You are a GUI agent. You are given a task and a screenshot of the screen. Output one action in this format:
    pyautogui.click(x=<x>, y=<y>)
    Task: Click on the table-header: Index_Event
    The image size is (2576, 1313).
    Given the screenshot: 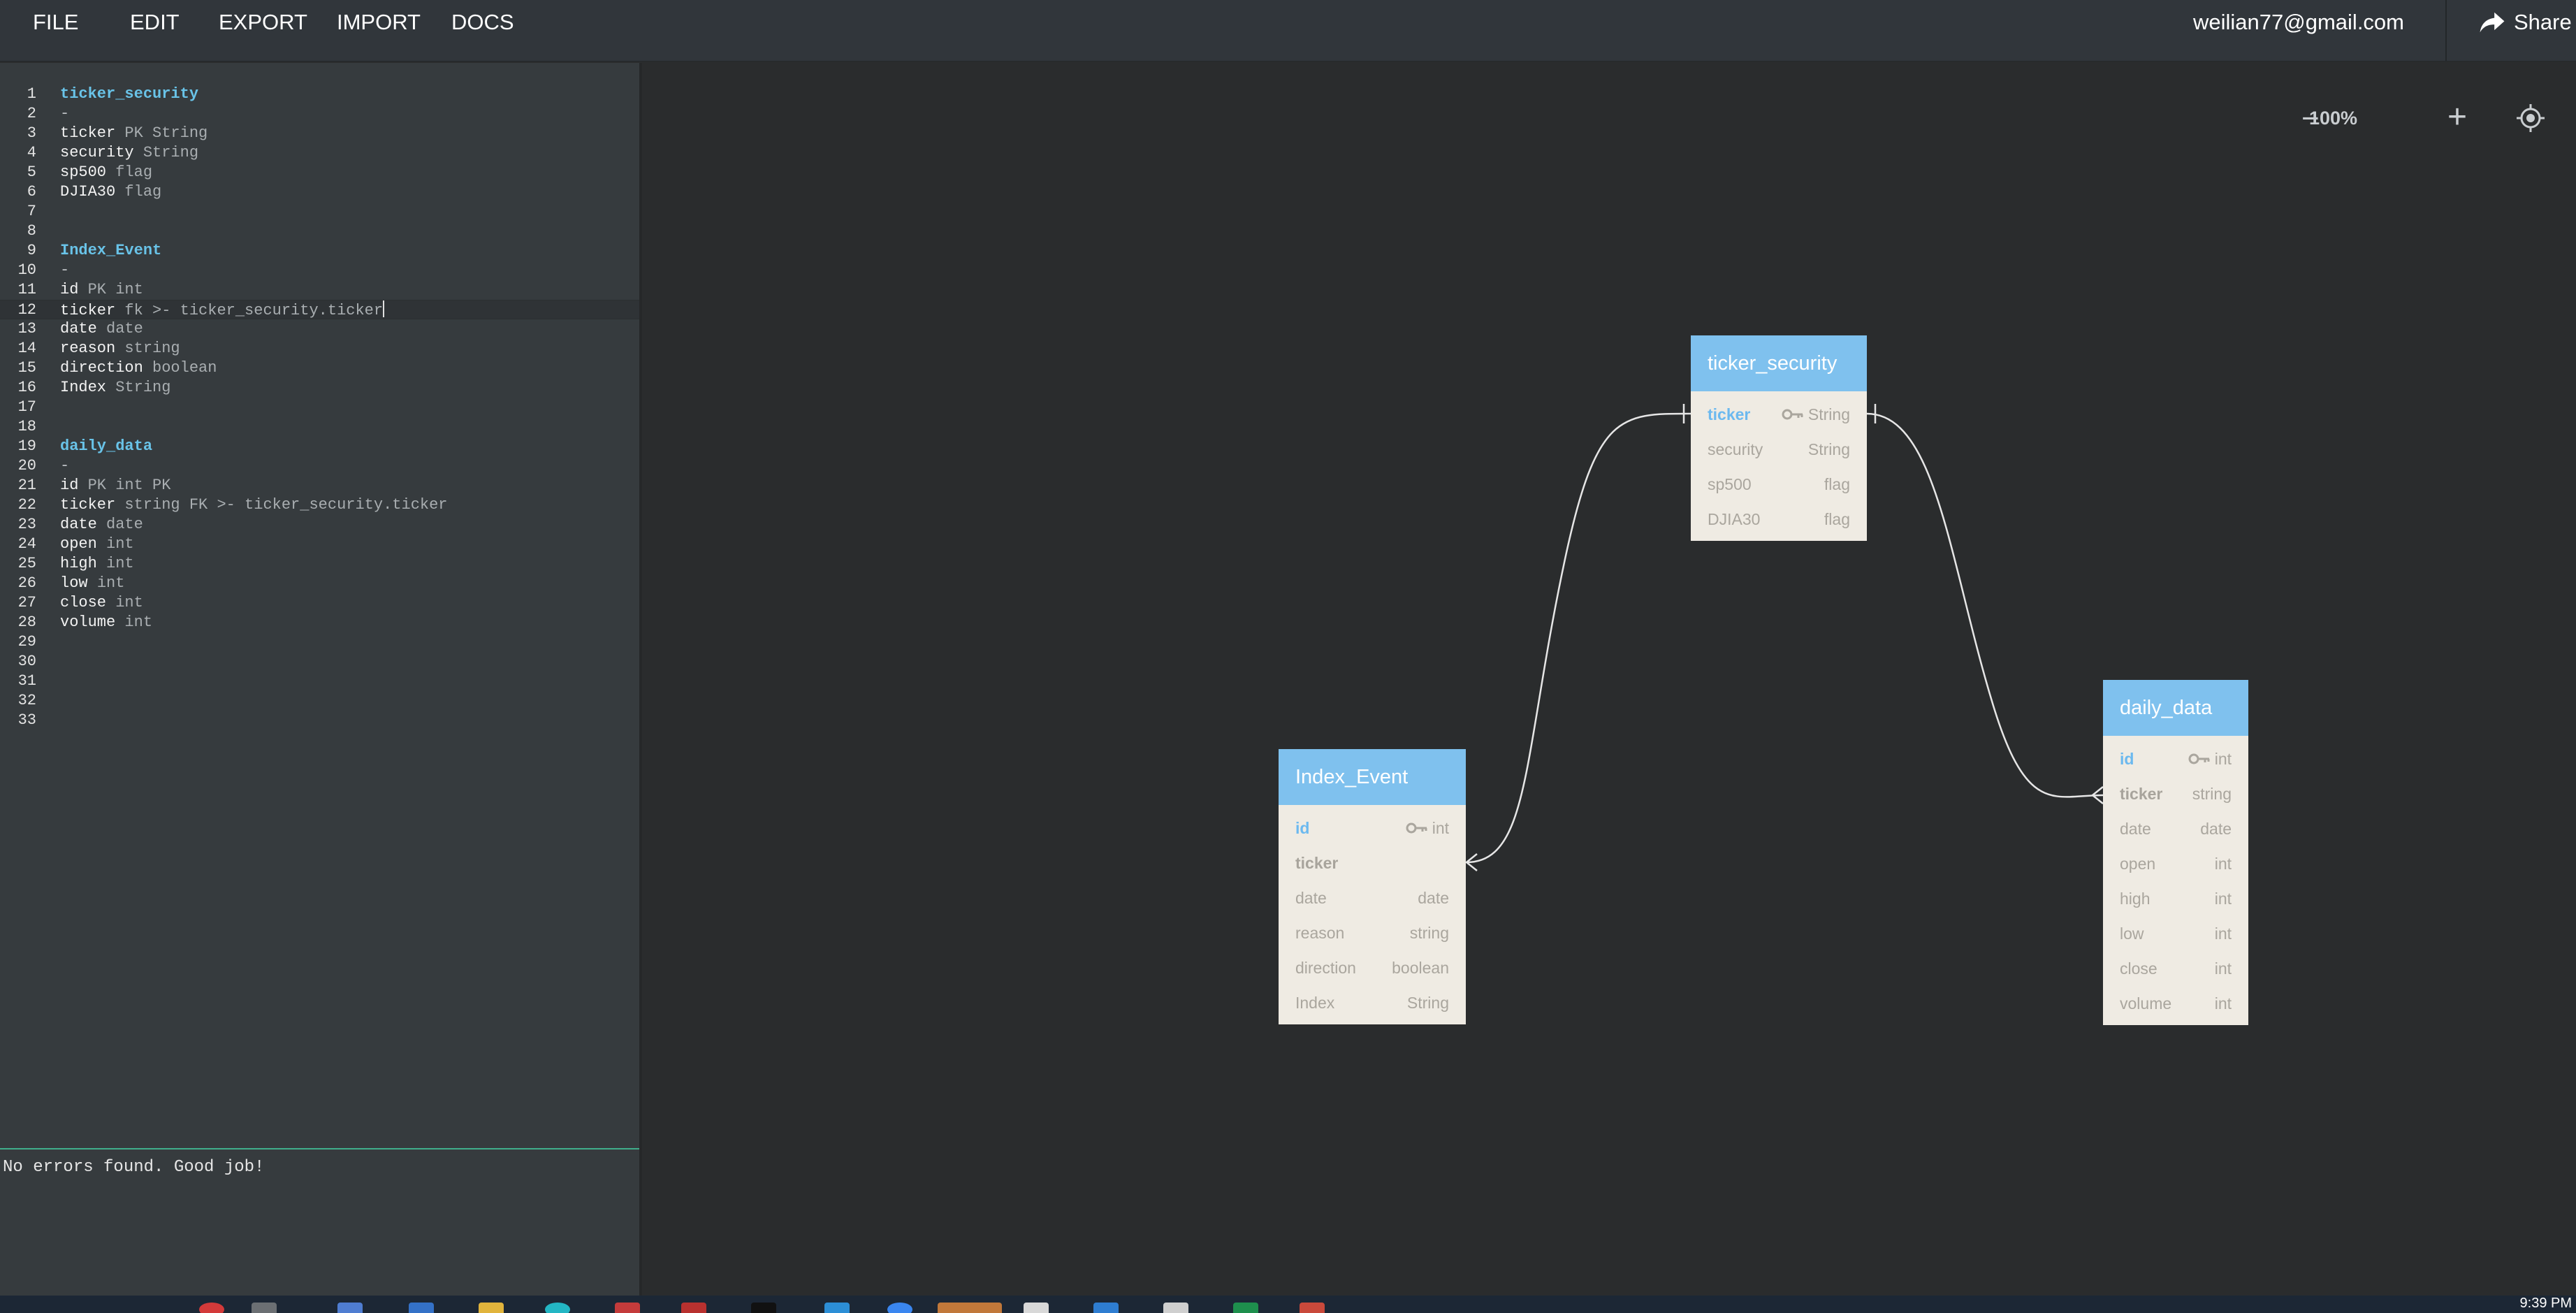 What is the action you would take?
    pyautogui.click(x=1372, y=777)
    